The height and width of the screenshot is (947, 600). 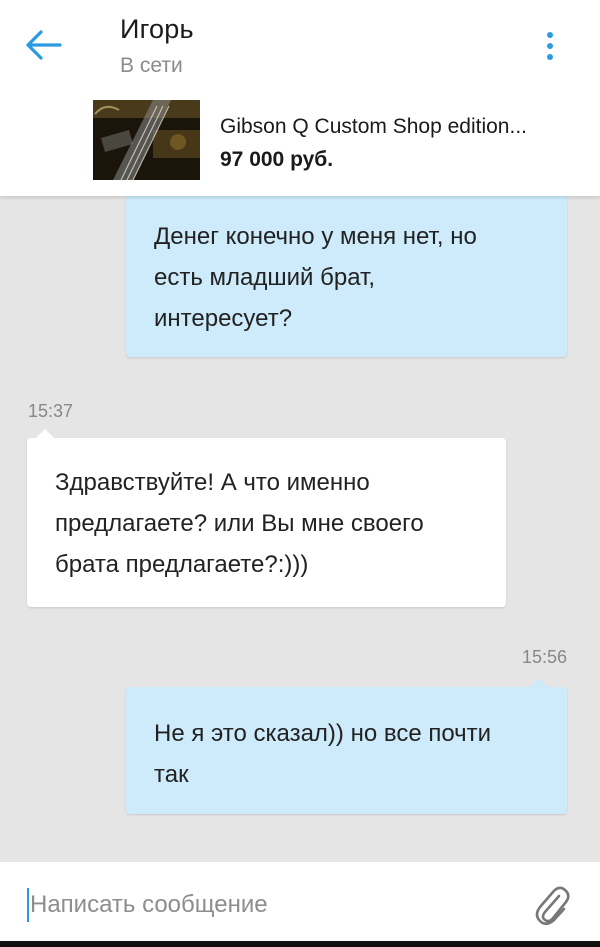 I want to click on text-caret, so click(x=28, y=905).